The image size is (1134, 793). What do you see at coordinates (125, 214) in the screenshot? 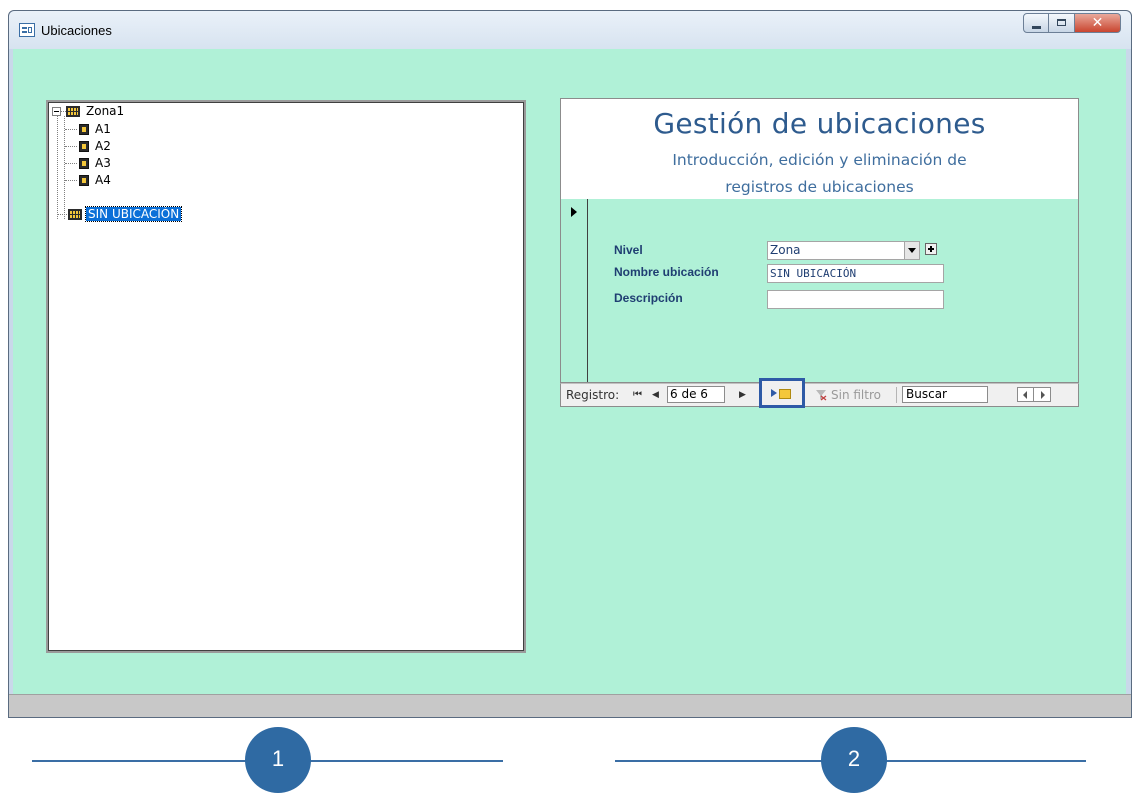
I see `tree-node-sin-ubicacion: SIN UBICACIÓN` at bounding box center [125, 214].